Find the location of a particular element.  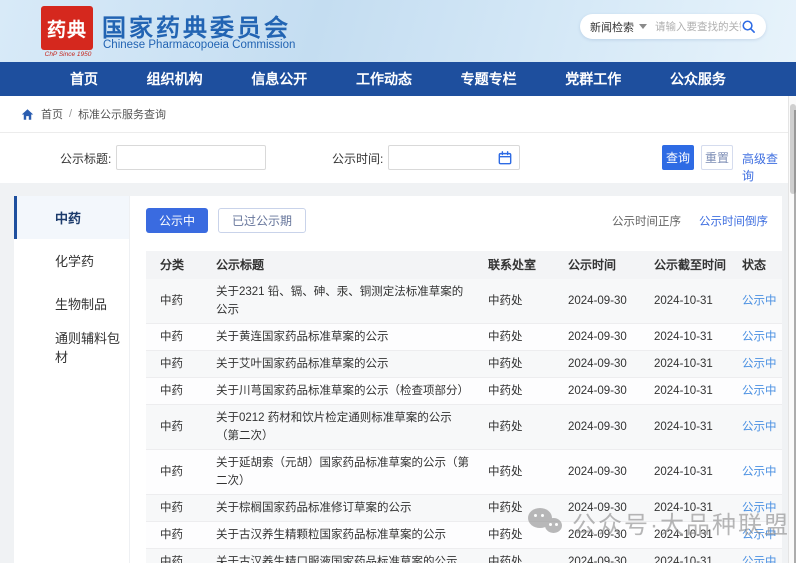

tab-expired-publicity: 已过公示期 is located at coordinates (262, 220).